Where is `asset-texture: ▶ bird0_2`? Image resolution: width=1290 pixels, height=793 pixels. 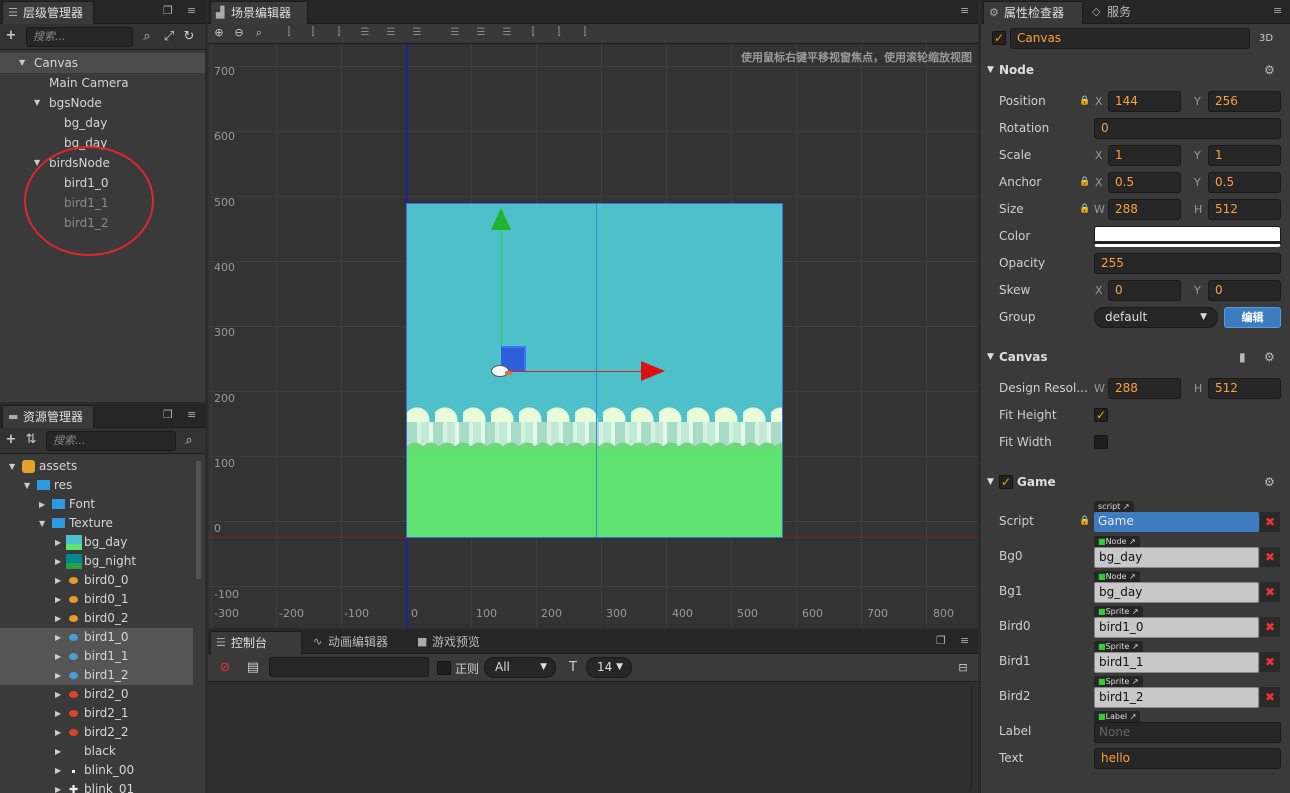 asset-texture: ▶ bird0_2 is located at coordinates (102, 618).